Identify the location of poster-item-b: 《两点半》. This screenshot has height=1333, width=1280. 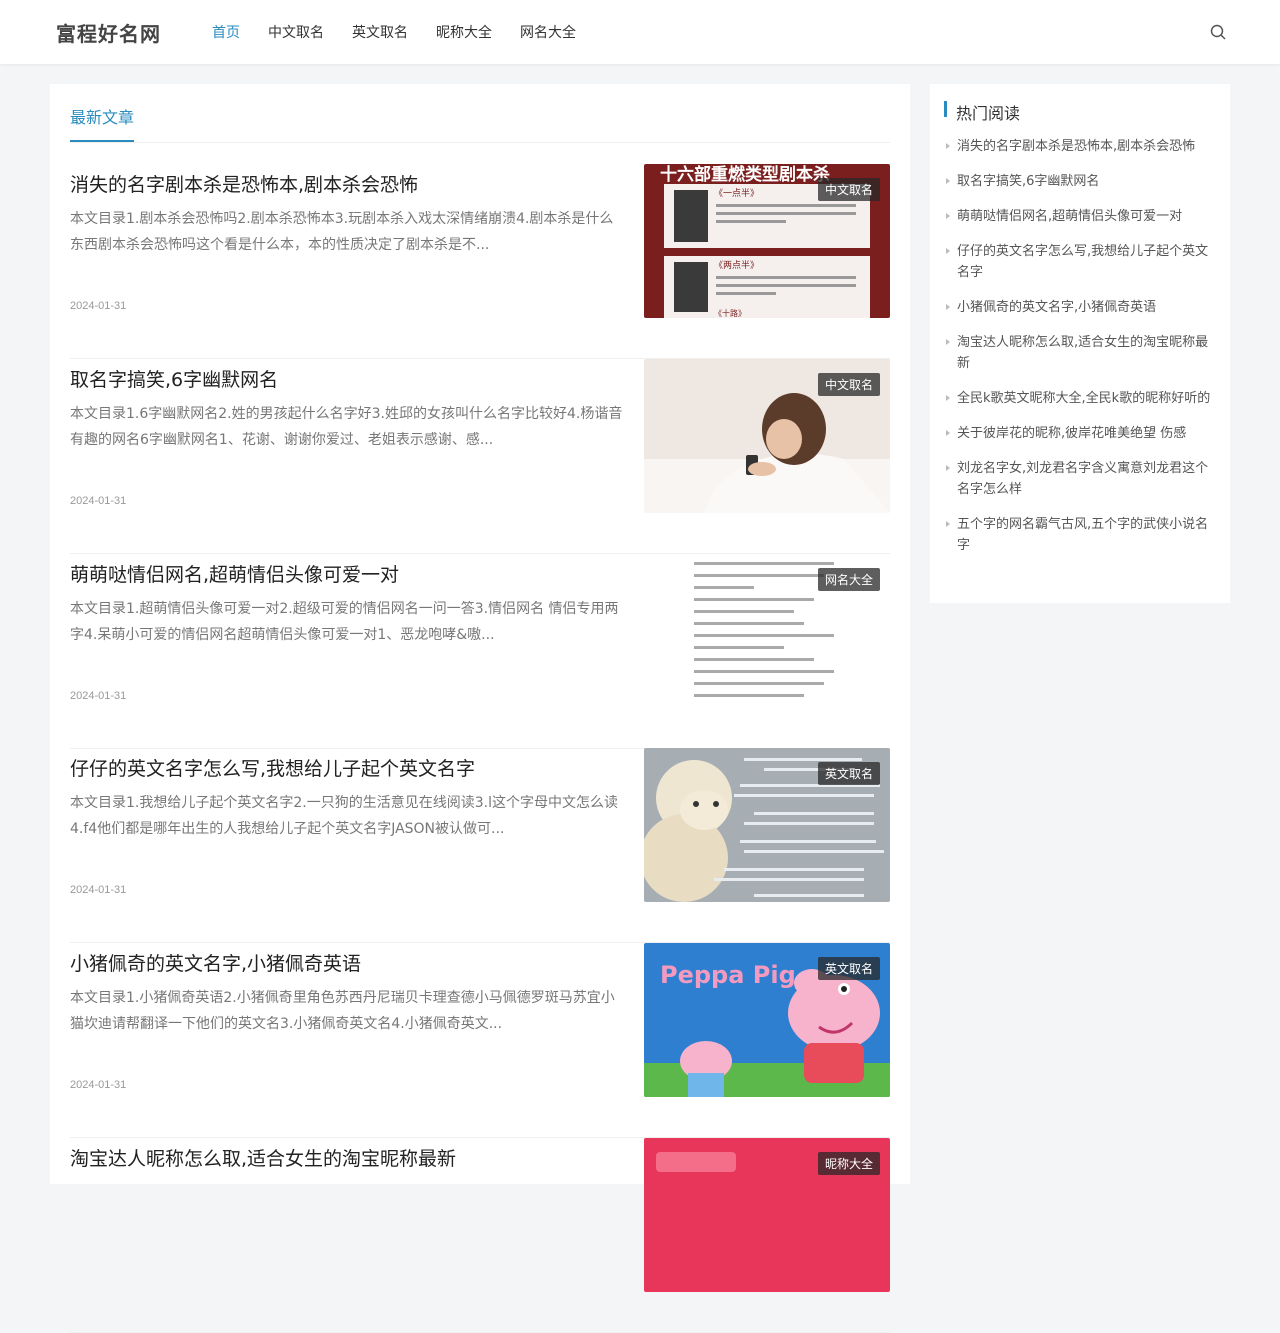
(736, 265).